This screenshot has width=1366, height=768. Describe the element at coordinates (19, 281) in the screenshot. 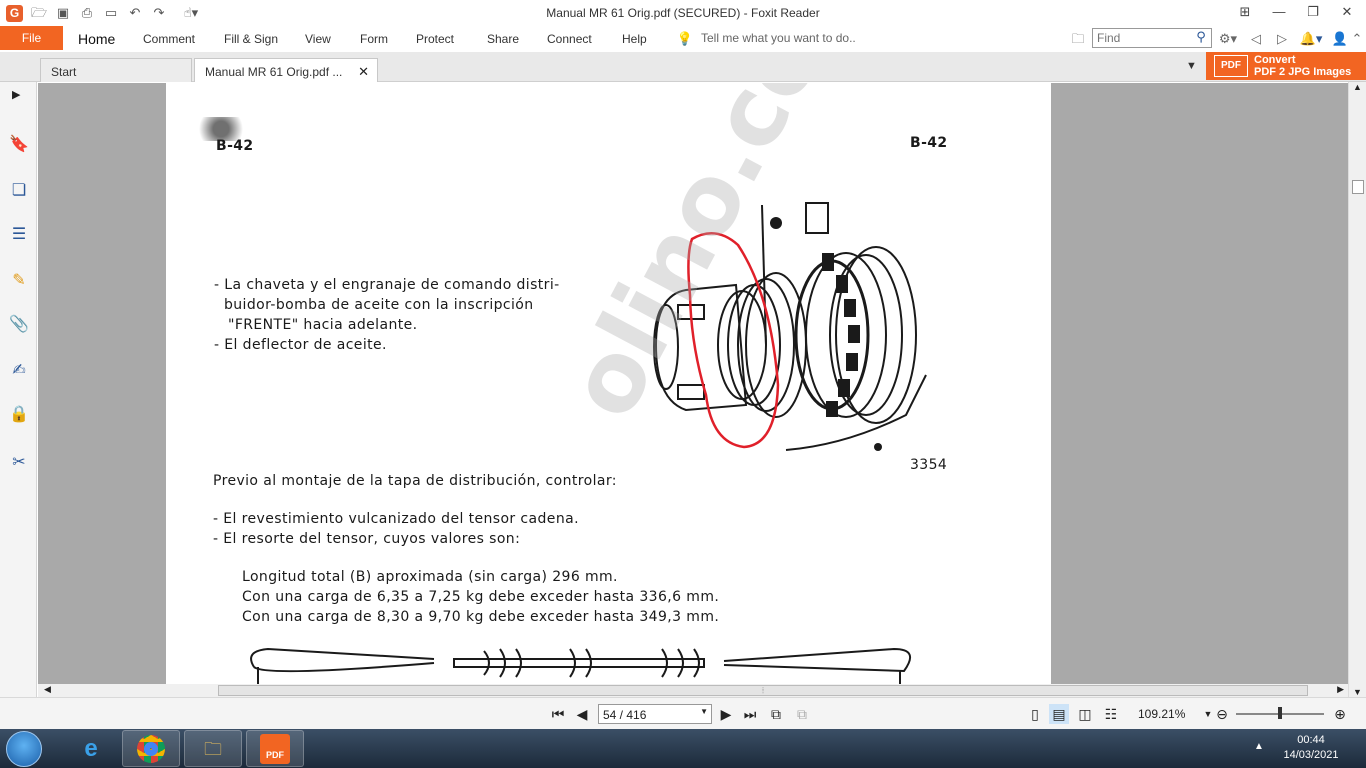

I see `comments-icon: ✎` at that location.